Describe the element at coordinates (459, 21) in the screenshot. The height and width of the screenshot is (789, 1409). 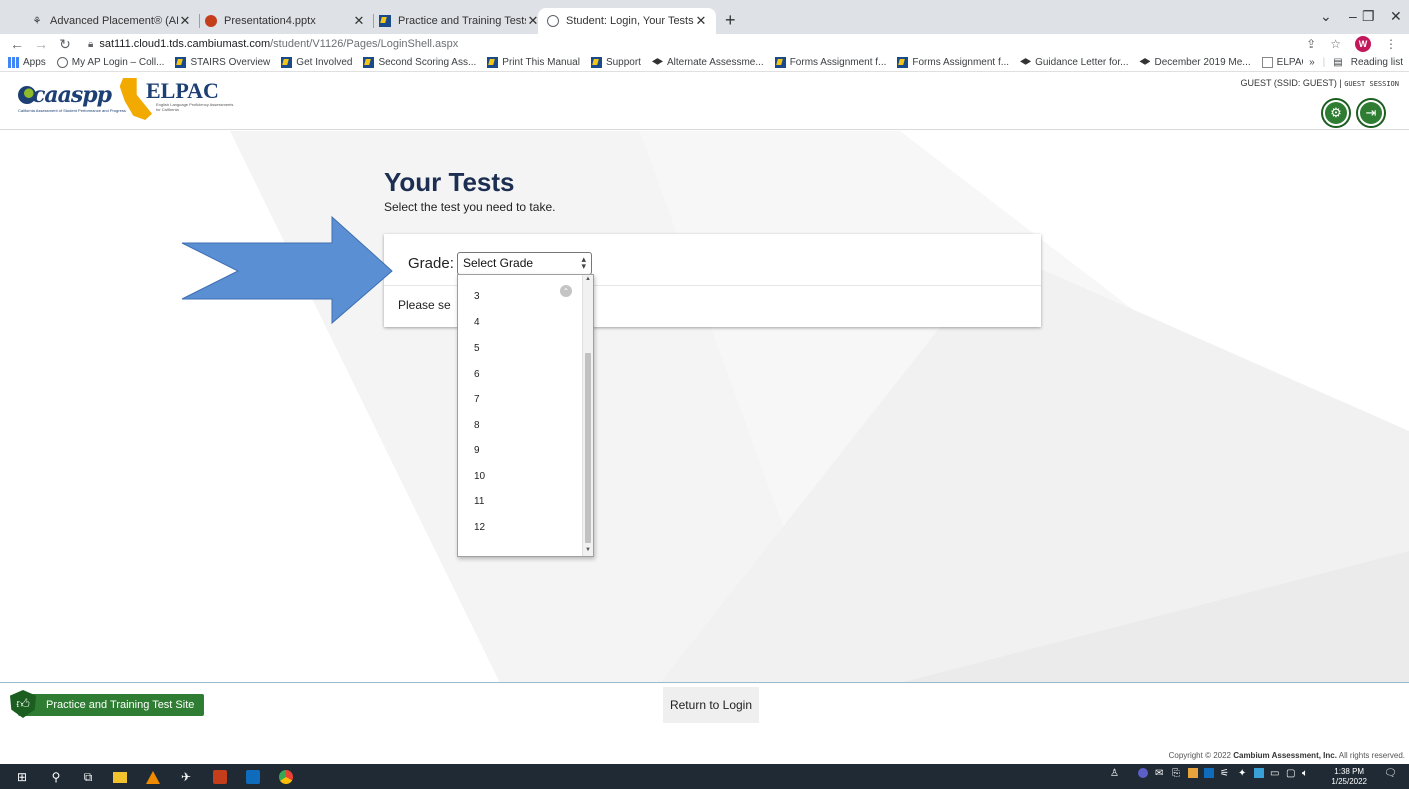
I see `tab-practice-tests: Practice and Training Tests ✕` at that location.